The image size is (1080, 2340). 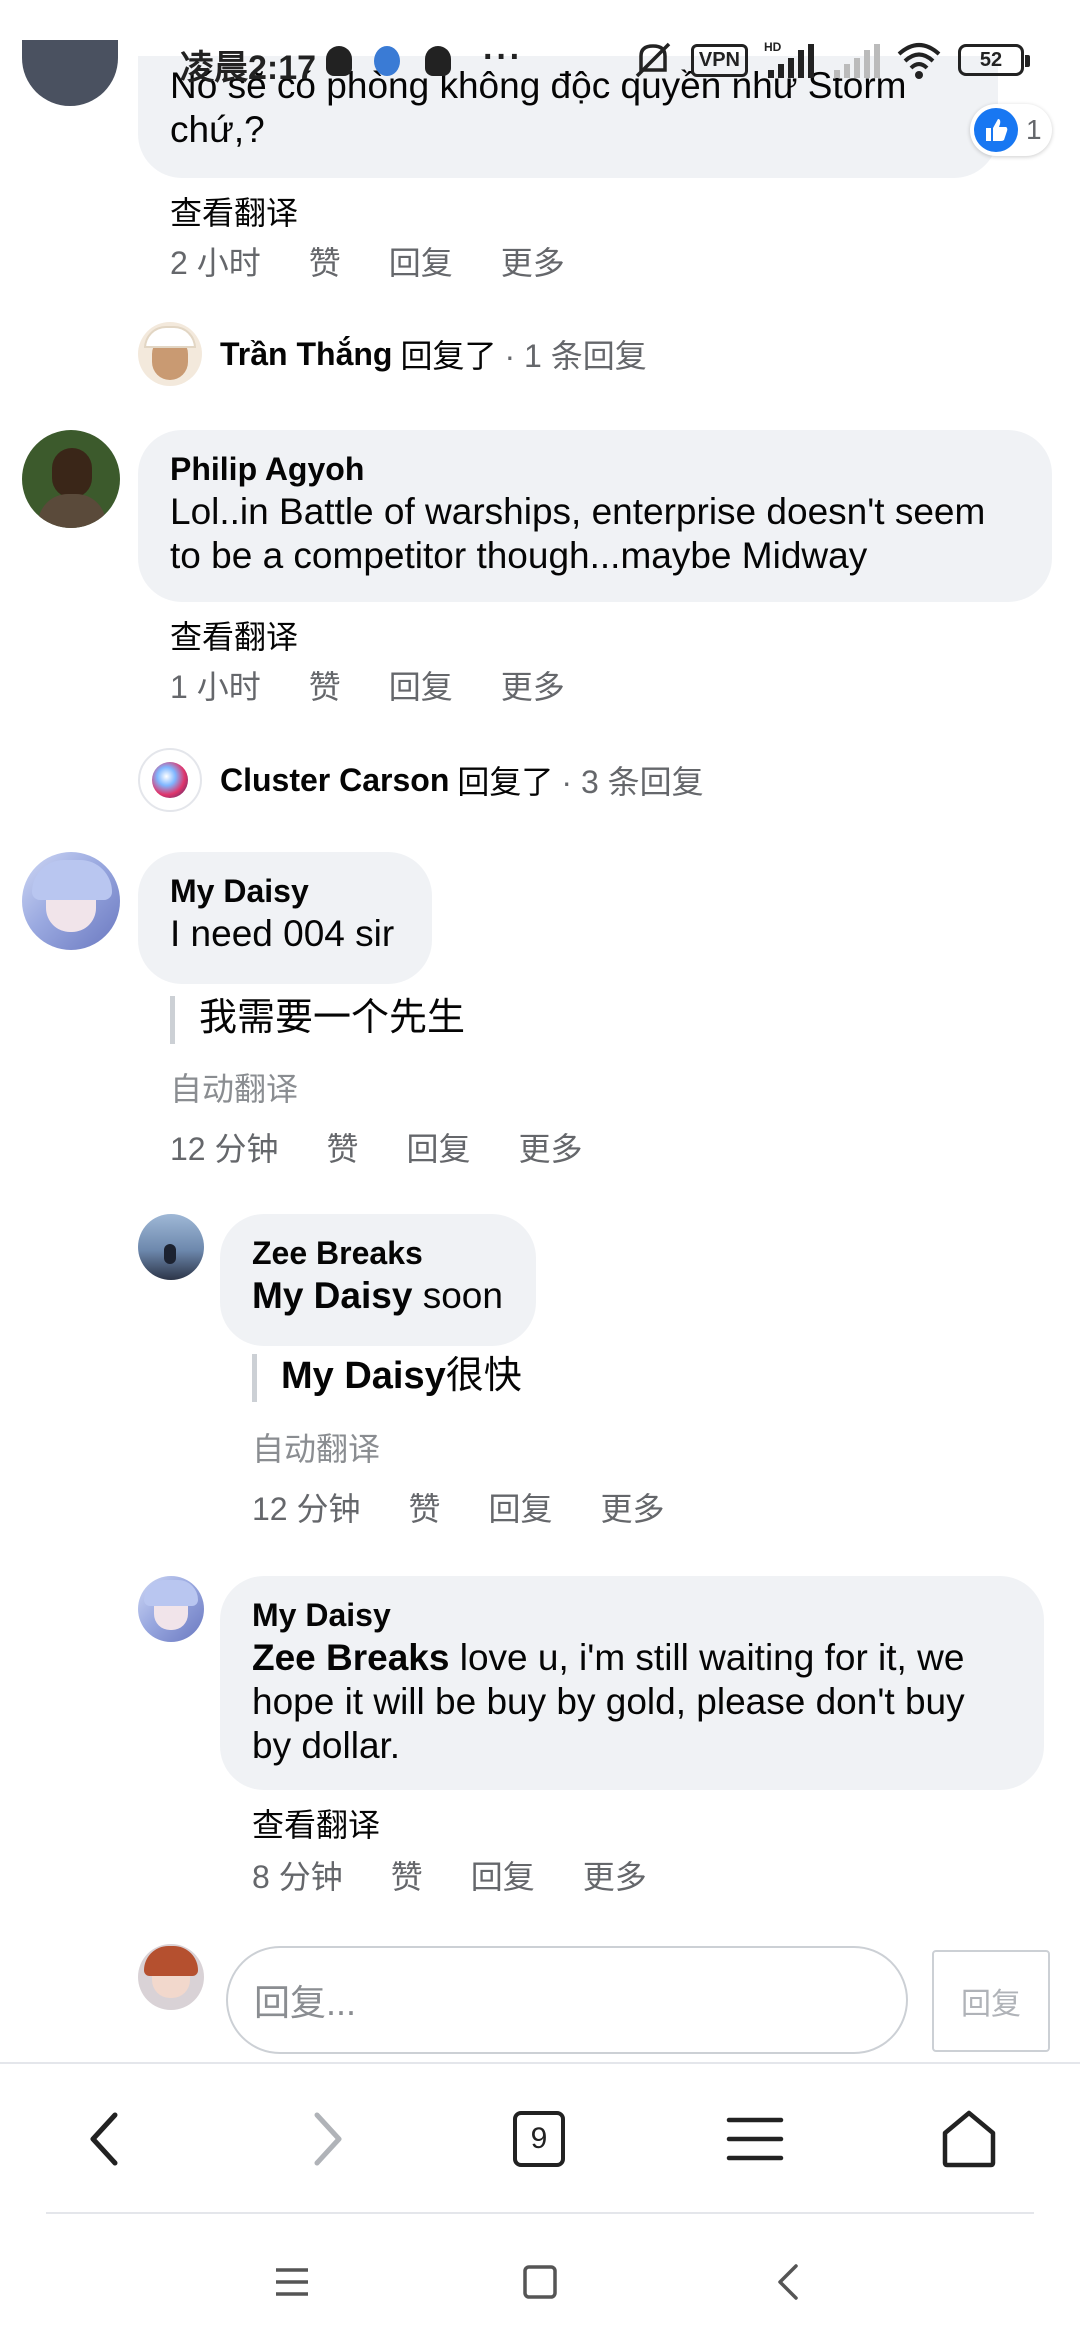 I want to click on back-button, so click(x=105, y=2139).